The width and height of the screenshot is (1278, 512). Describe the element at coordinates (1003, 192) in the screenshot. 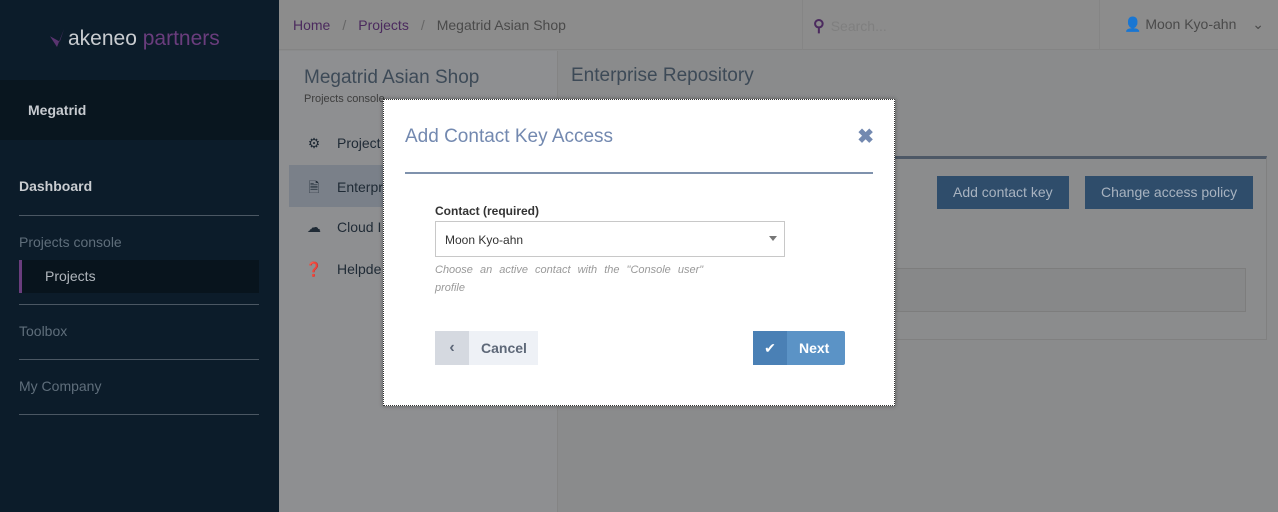

I see `add-contact-key-button: Add contact key` at that location.